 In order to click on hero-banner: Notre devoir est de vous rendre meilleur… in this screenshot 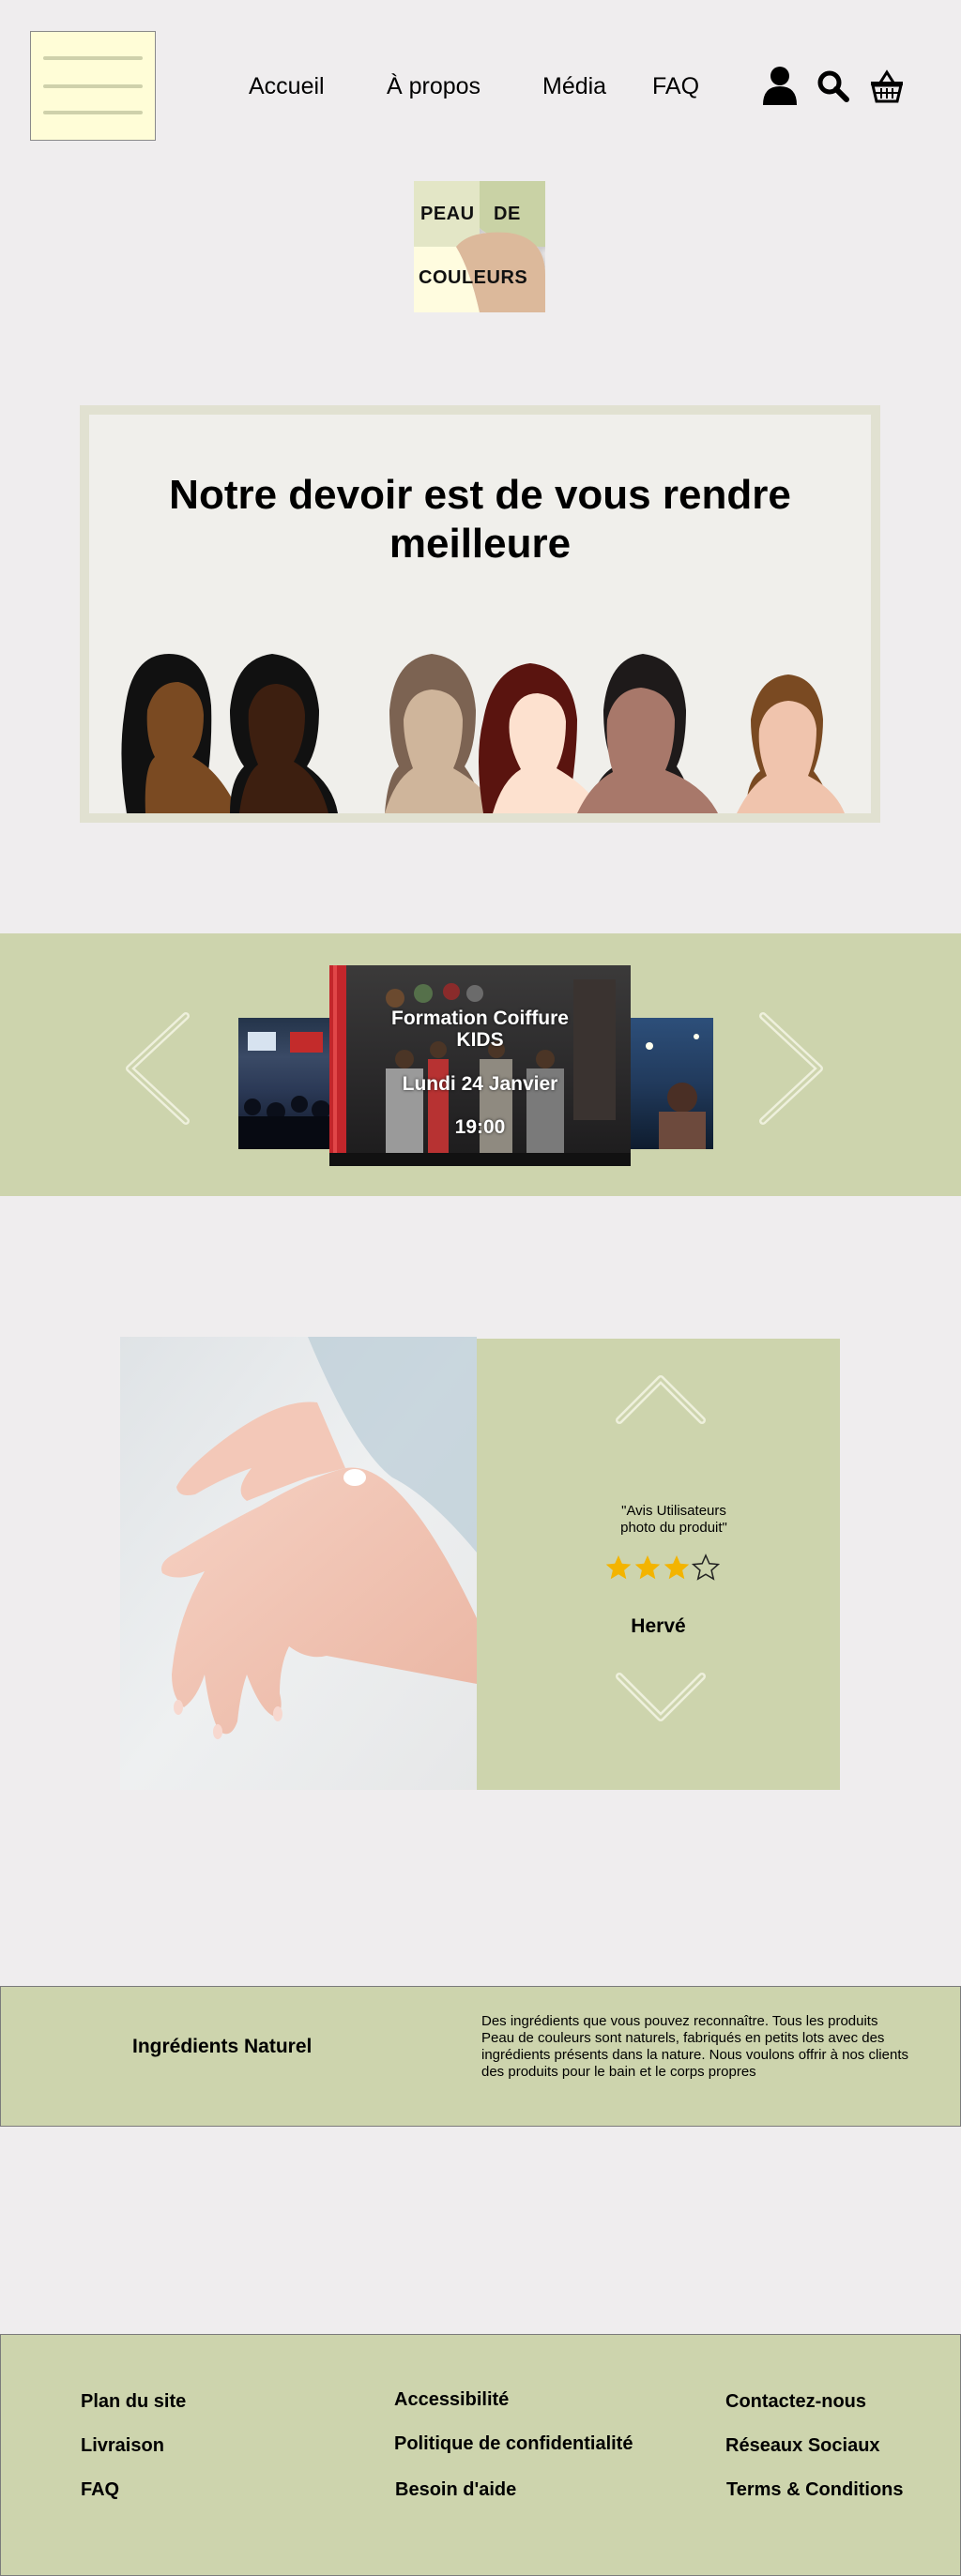, I will do `click(480, 614)`.